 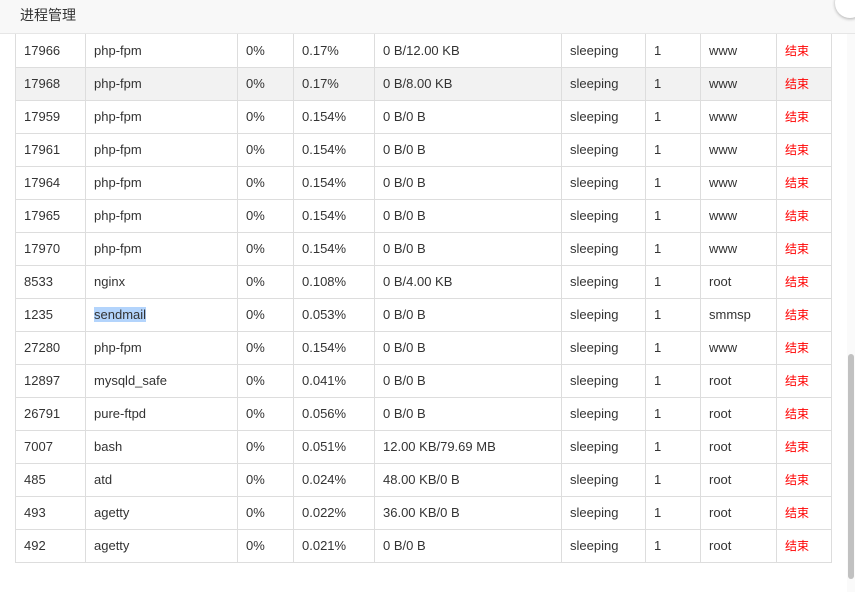 I want to click on process-memory: 0.17%, so click(x=320, y=83).